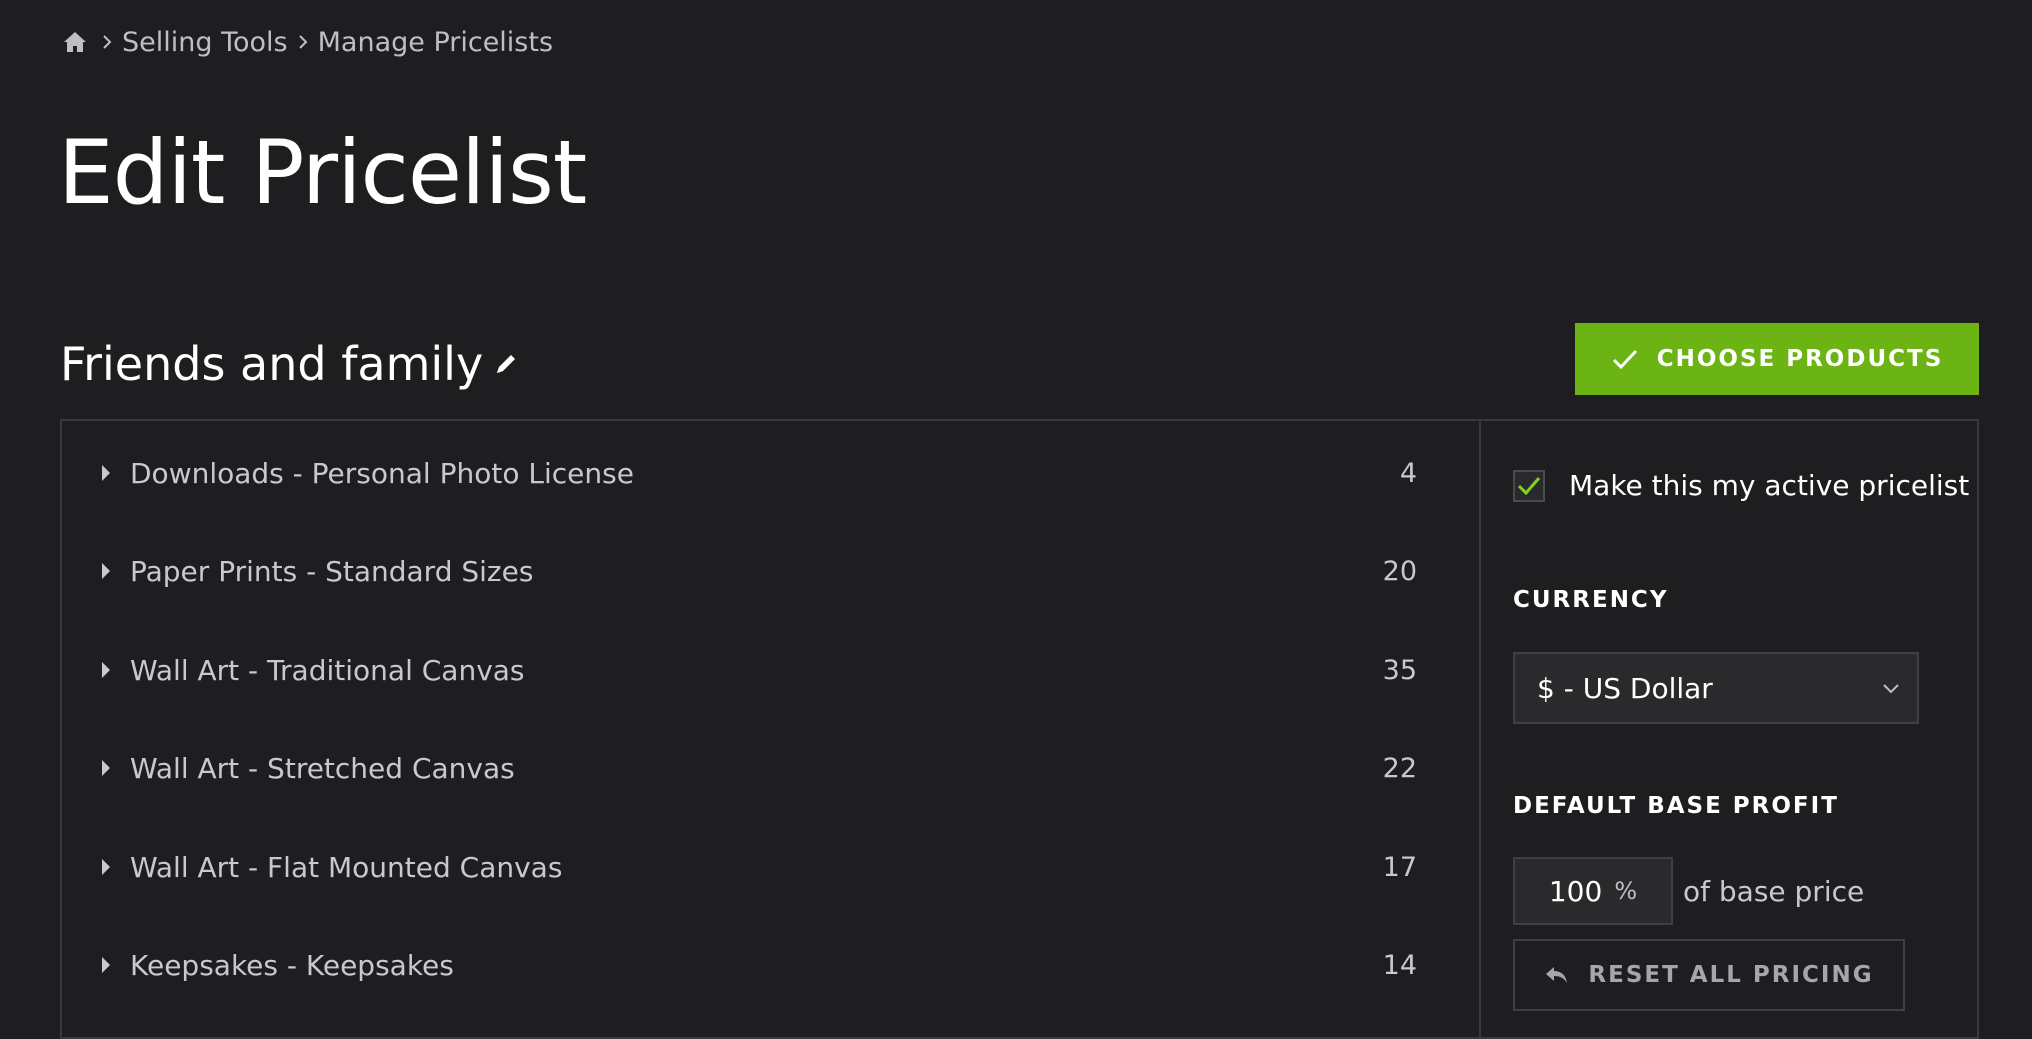 The height and width of the screenshot is (1039, 2032). What do you see at coordinates (1769, 485) in the screenshot?
I see `active-pricelist-label: Make this my active pricelist` at bounding box center [1769, 485].